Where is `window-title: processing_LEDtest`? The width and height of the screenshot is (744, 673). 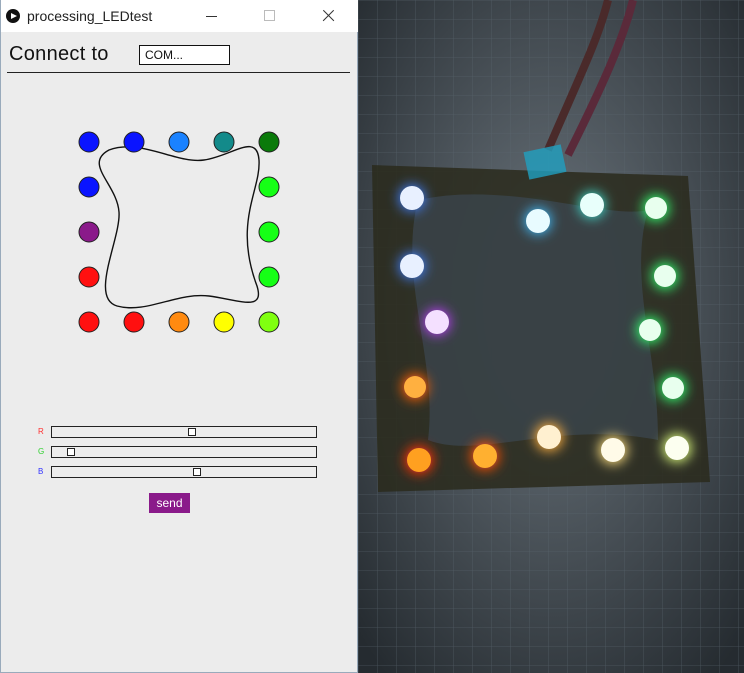 window-title: processing_LEDtest is located at coordinates (90, 16).